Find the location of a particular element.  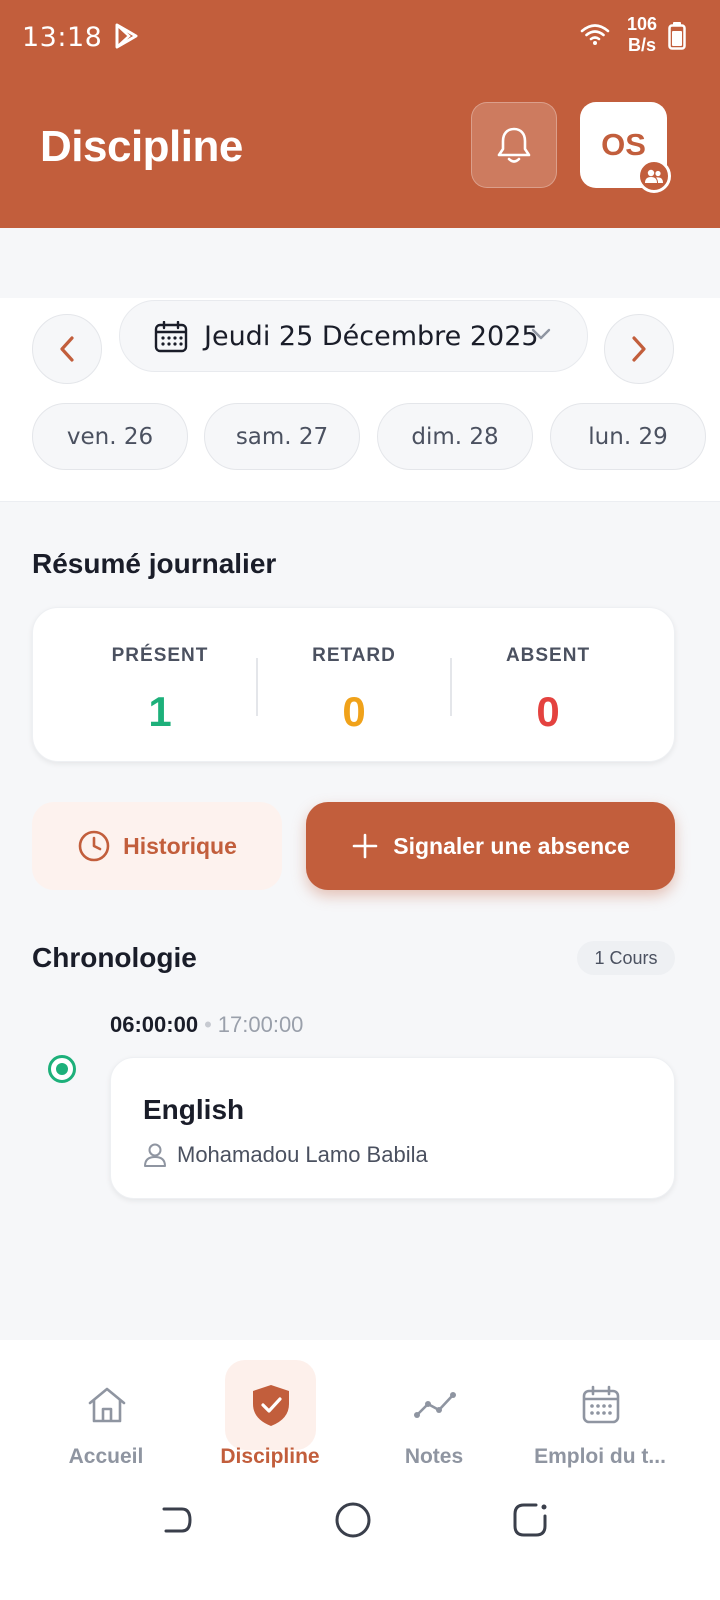

system-navigation-bar is located at coordinates (360, 1530).